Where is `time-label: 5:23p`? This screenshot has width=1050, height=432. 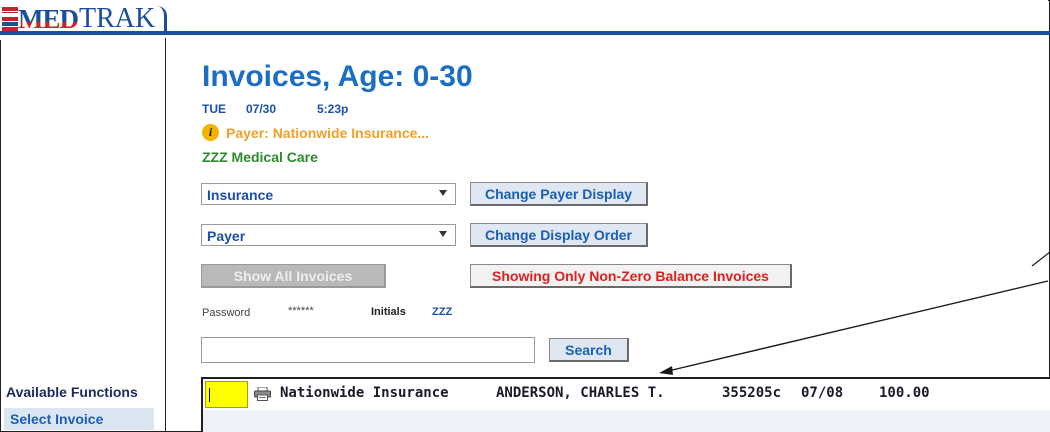 time-label: 5:23p is located at coordinates (333, 109).